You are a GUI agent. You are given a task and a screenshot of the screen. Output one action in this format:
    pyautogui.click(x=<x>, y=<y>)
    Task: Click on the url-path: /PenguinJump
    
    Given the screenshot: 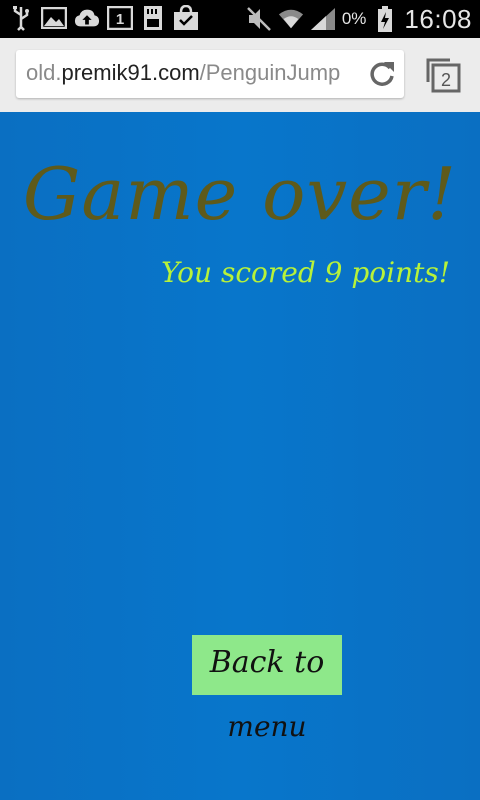 What is the action you would take?
    pyautogui.click(x=270, y=72)
    